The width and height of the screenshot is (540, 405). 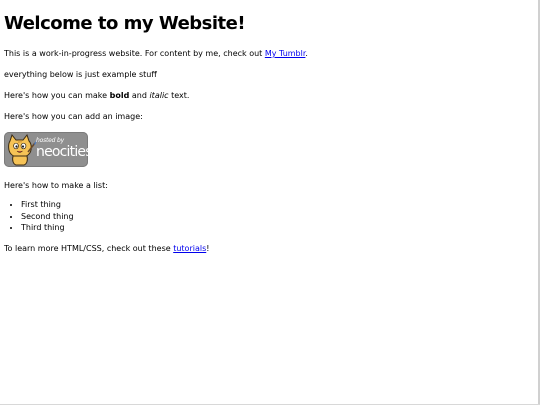 I want to click on page-title: Welcome to my Website!, so click(x=125, y=23).